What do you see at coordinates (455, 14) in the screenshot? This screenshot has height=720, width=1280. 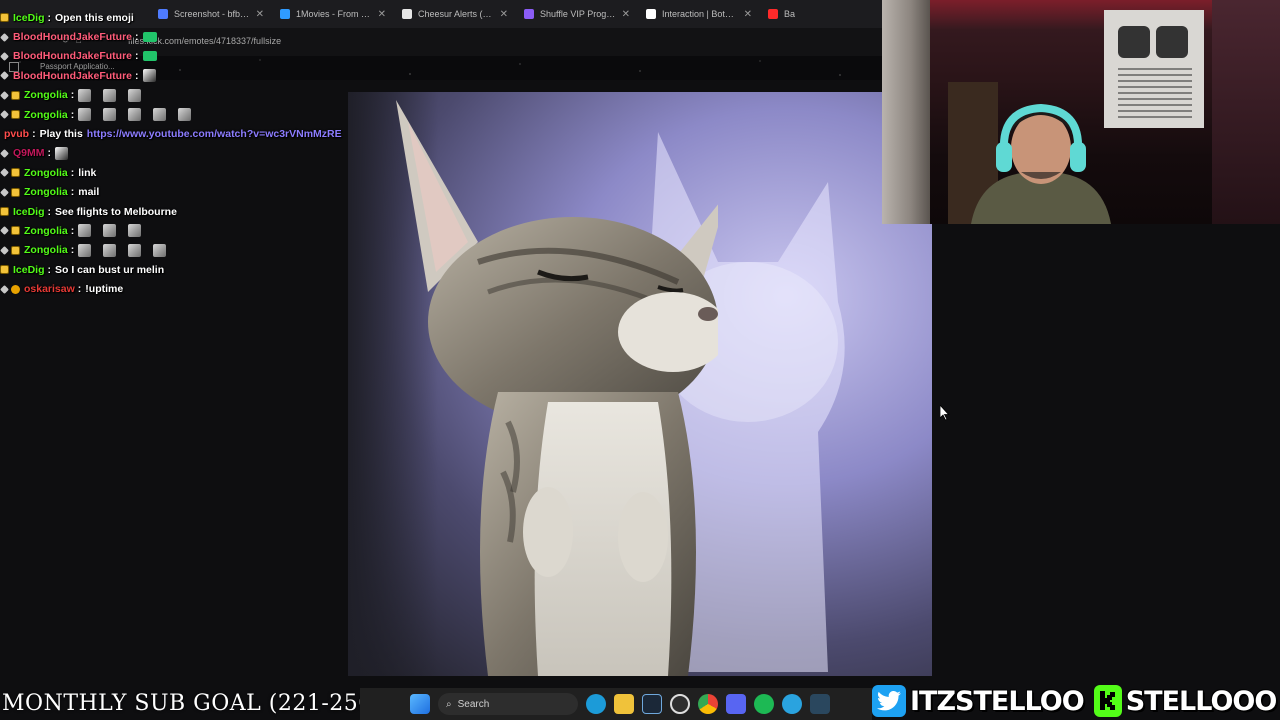 I see `browser-tab: Cheesur Alerts (@Cheesur ✕` at bounding box center [455, 14].